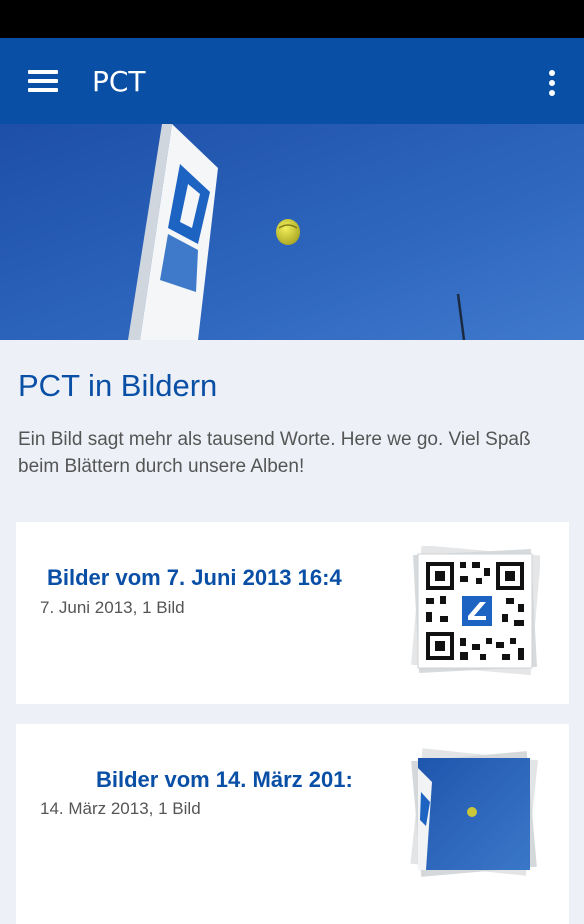 This screenshot has width=584, height=924. What do you see at coordinates (552, 82) in the screenshot?
I see `more-vert-icon` at bounding box center [552, 82].